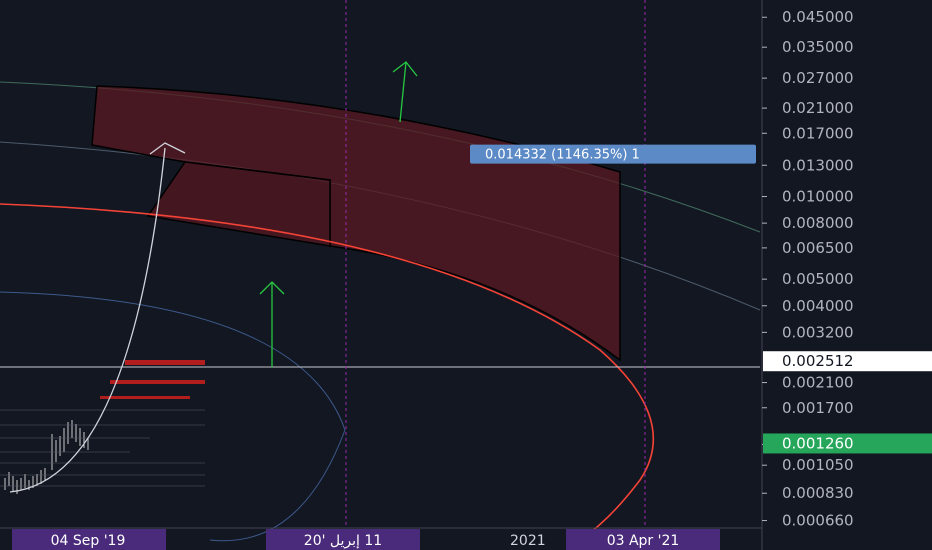 This screenshot has height=550, width=932. Describe the element at coordinates (818, 248) in the screenshot. I see `y-tick-label: 0.006500` at that location.